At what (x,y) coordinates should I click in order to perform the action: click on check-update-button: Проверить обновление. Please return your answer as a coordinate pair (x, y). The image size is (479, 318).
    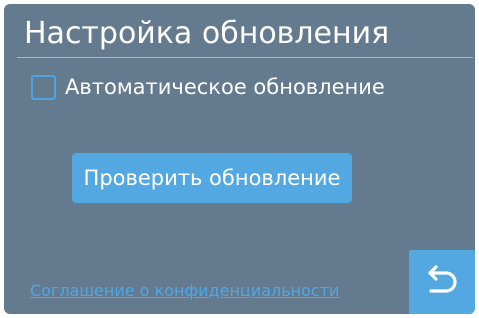
    Looking at the image, I should click on (212, 178).